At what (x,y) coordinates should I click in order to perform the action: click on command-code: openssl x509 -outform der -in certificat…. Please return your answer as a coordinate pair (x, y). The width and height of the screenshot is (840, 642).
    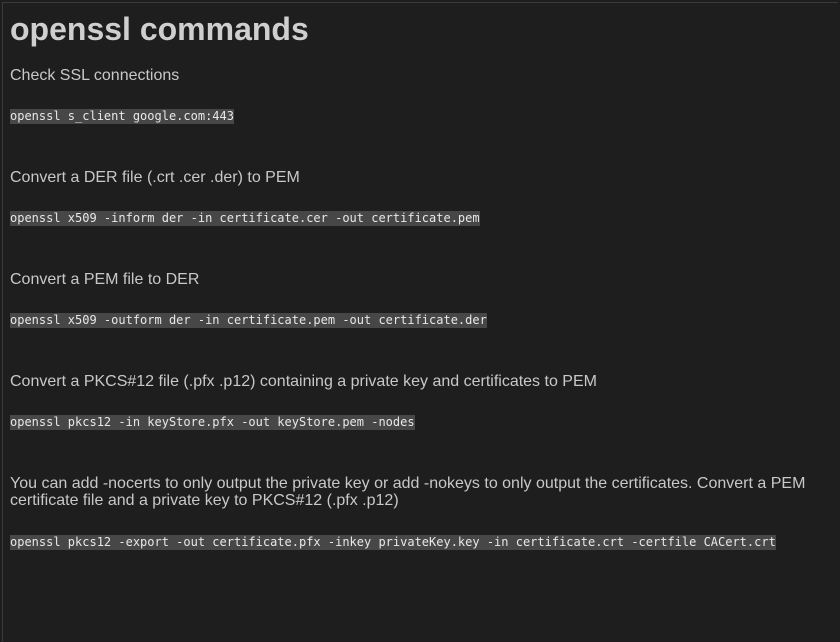
    Looking at the image, I should click on (248, 320).